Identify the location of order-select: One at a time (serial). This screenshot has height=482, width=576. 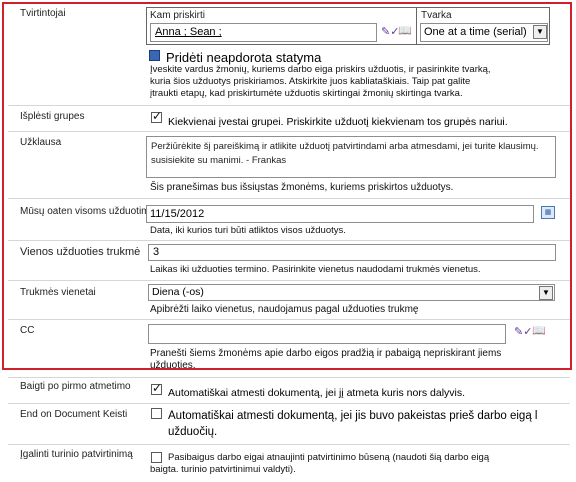
(484, 32).